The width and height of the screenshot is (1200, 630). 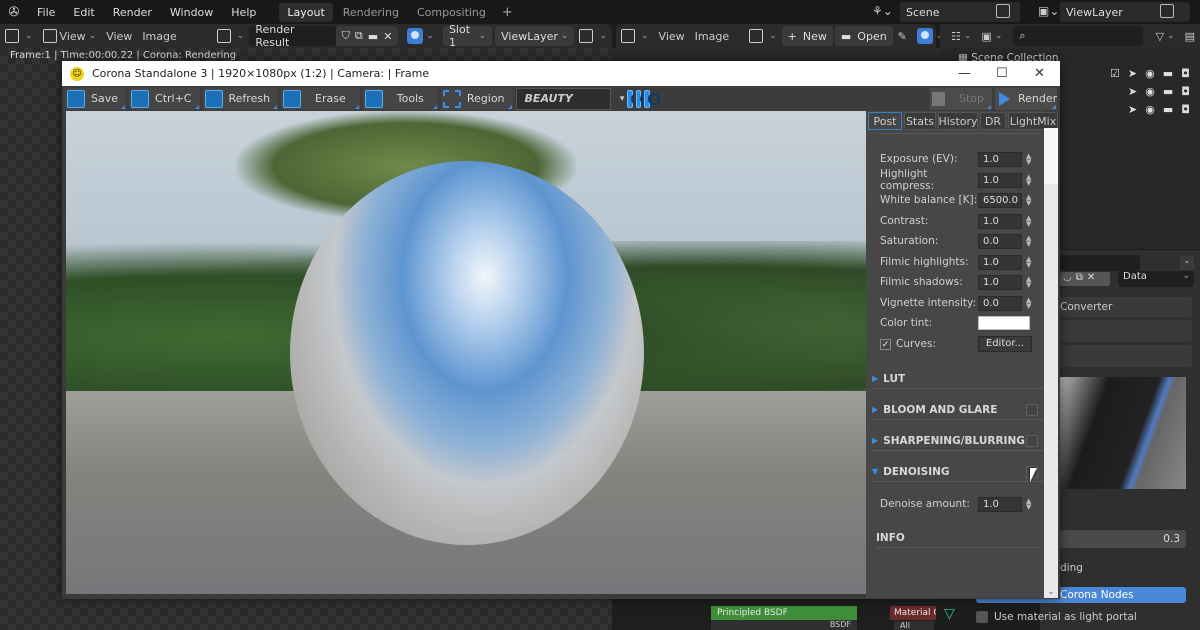 What do you see at coordinates (191, 12) in the screenshot?
I see `menu-window: Window` at bounding box center [191, 12].